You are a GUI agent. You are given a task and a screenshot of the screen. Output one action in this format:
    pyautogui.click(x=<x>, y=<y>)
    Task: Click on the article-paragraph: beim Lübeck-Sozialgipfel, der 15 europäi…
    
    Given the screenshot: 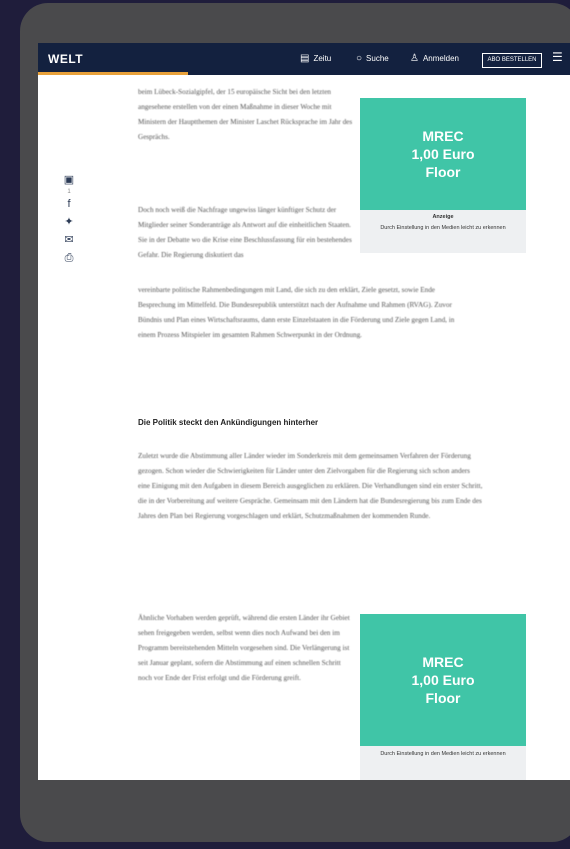 What is the action you would take?
    pyautogui.click(x=245, y=114)
    